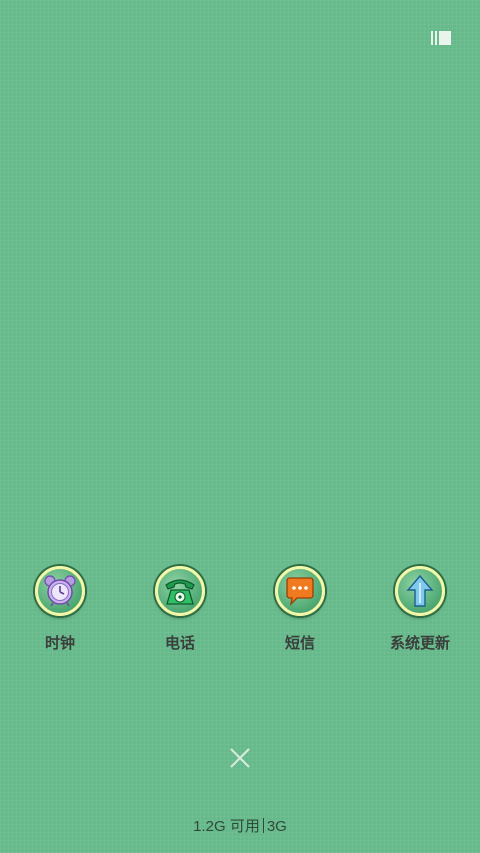  I want to click on app-messages: 短信, so click(300, 609).